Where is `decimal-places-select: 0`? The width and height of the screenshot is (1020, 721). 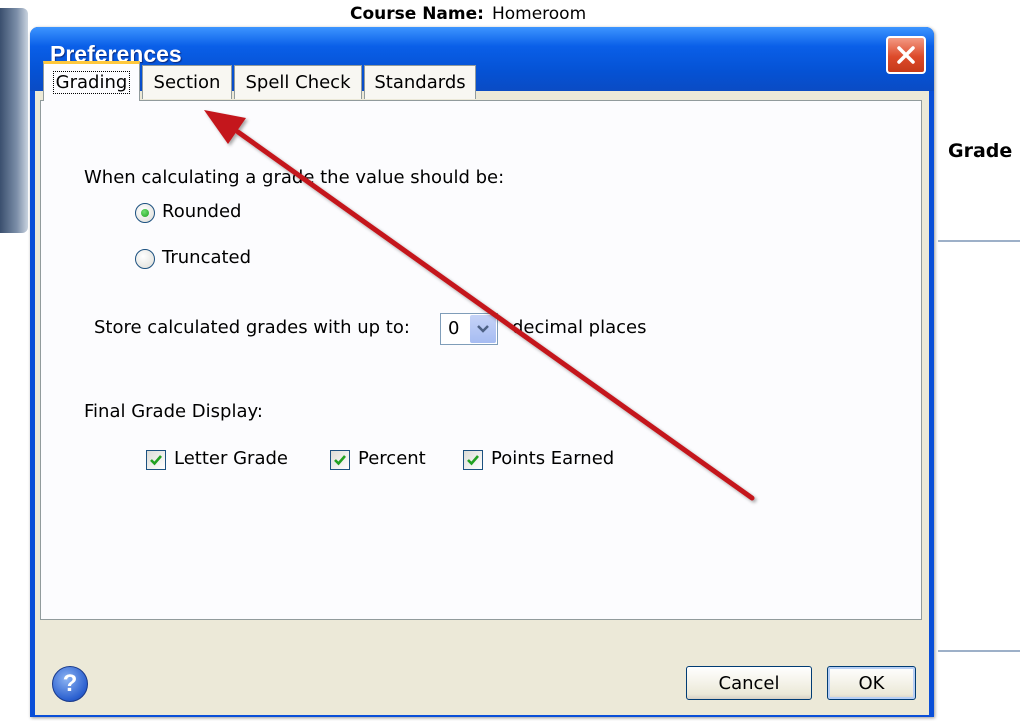
decimal-places-select: 0 is located at coordinates (469, 329).